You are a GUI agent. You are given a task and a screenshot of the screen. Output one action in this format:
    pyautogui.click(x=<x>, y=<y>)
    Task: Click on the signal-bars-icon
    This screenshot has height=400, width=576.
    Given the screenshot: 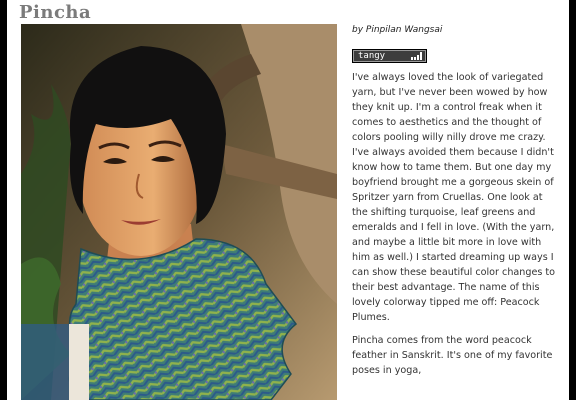 What is the action you would take?
    pyautogui.click(x=416, y=56)
    